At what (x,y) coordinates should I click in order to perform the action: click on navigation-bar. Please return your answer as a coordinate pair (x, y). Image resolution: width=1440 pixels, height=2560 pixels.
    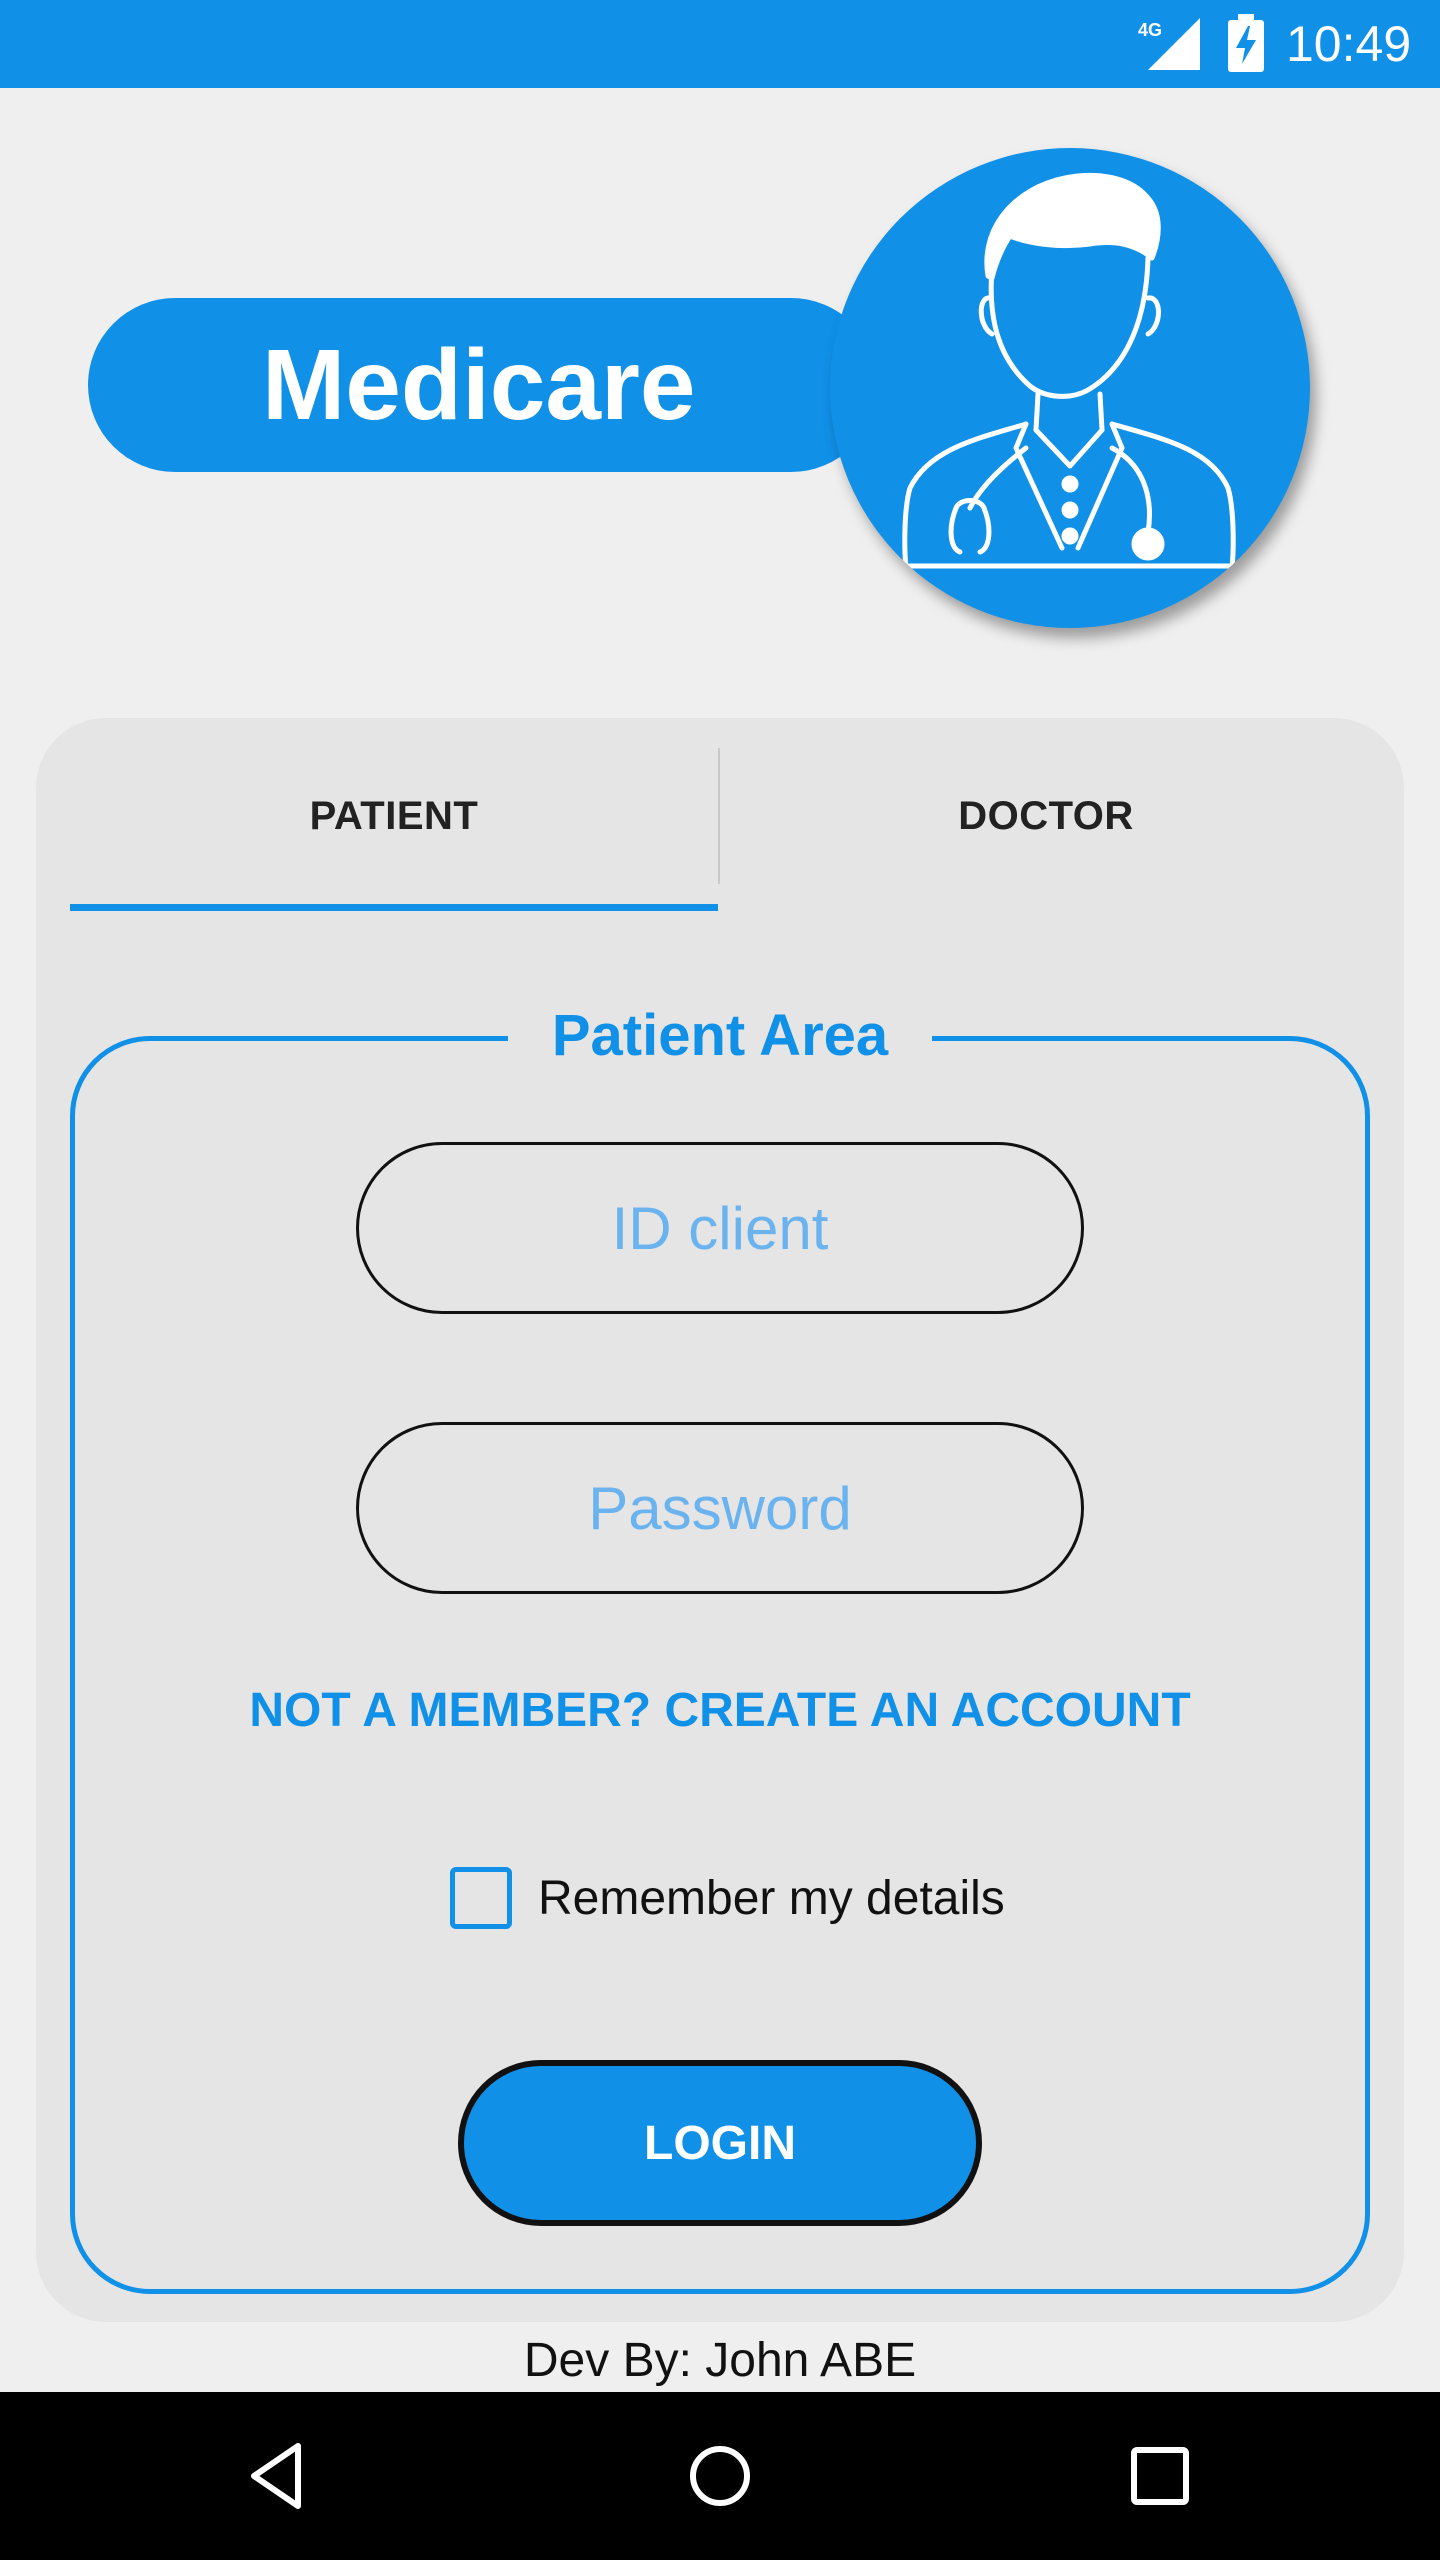
    Looking at the image, I should click on (720, 2476).